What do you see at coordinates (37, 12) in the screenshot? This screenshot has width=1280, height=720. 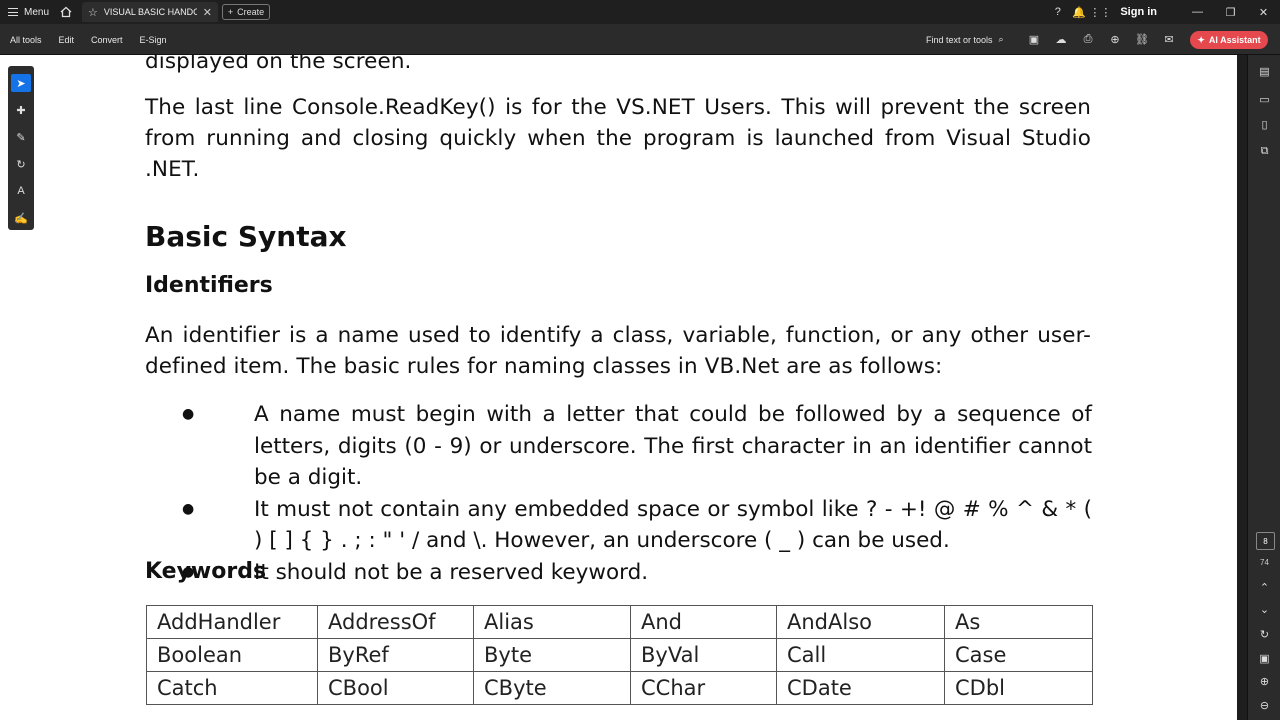 I see `menu-label: Menu` at bounding box center [37, 12].